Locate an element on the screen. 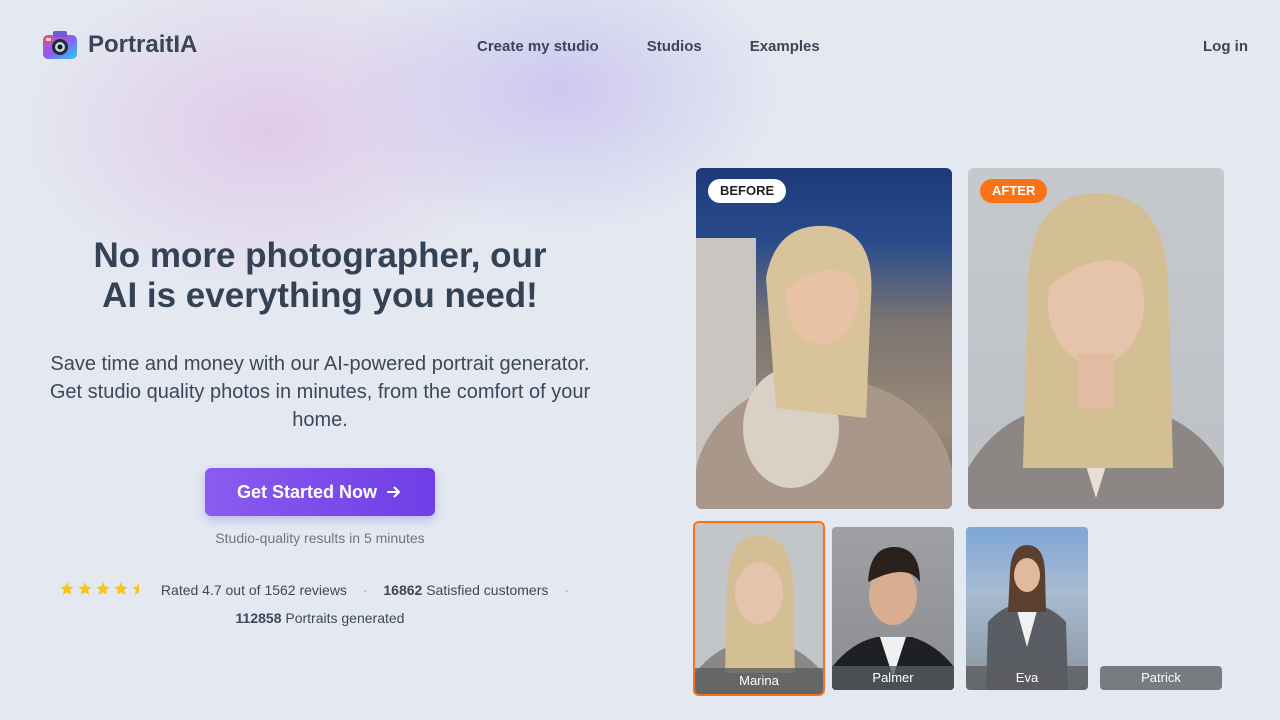 Image resolution: width=1280 pixels, height=720 pixels. rating-text: Rated 4.7 out of 1562 reviews is located at coordinates (253, 590).